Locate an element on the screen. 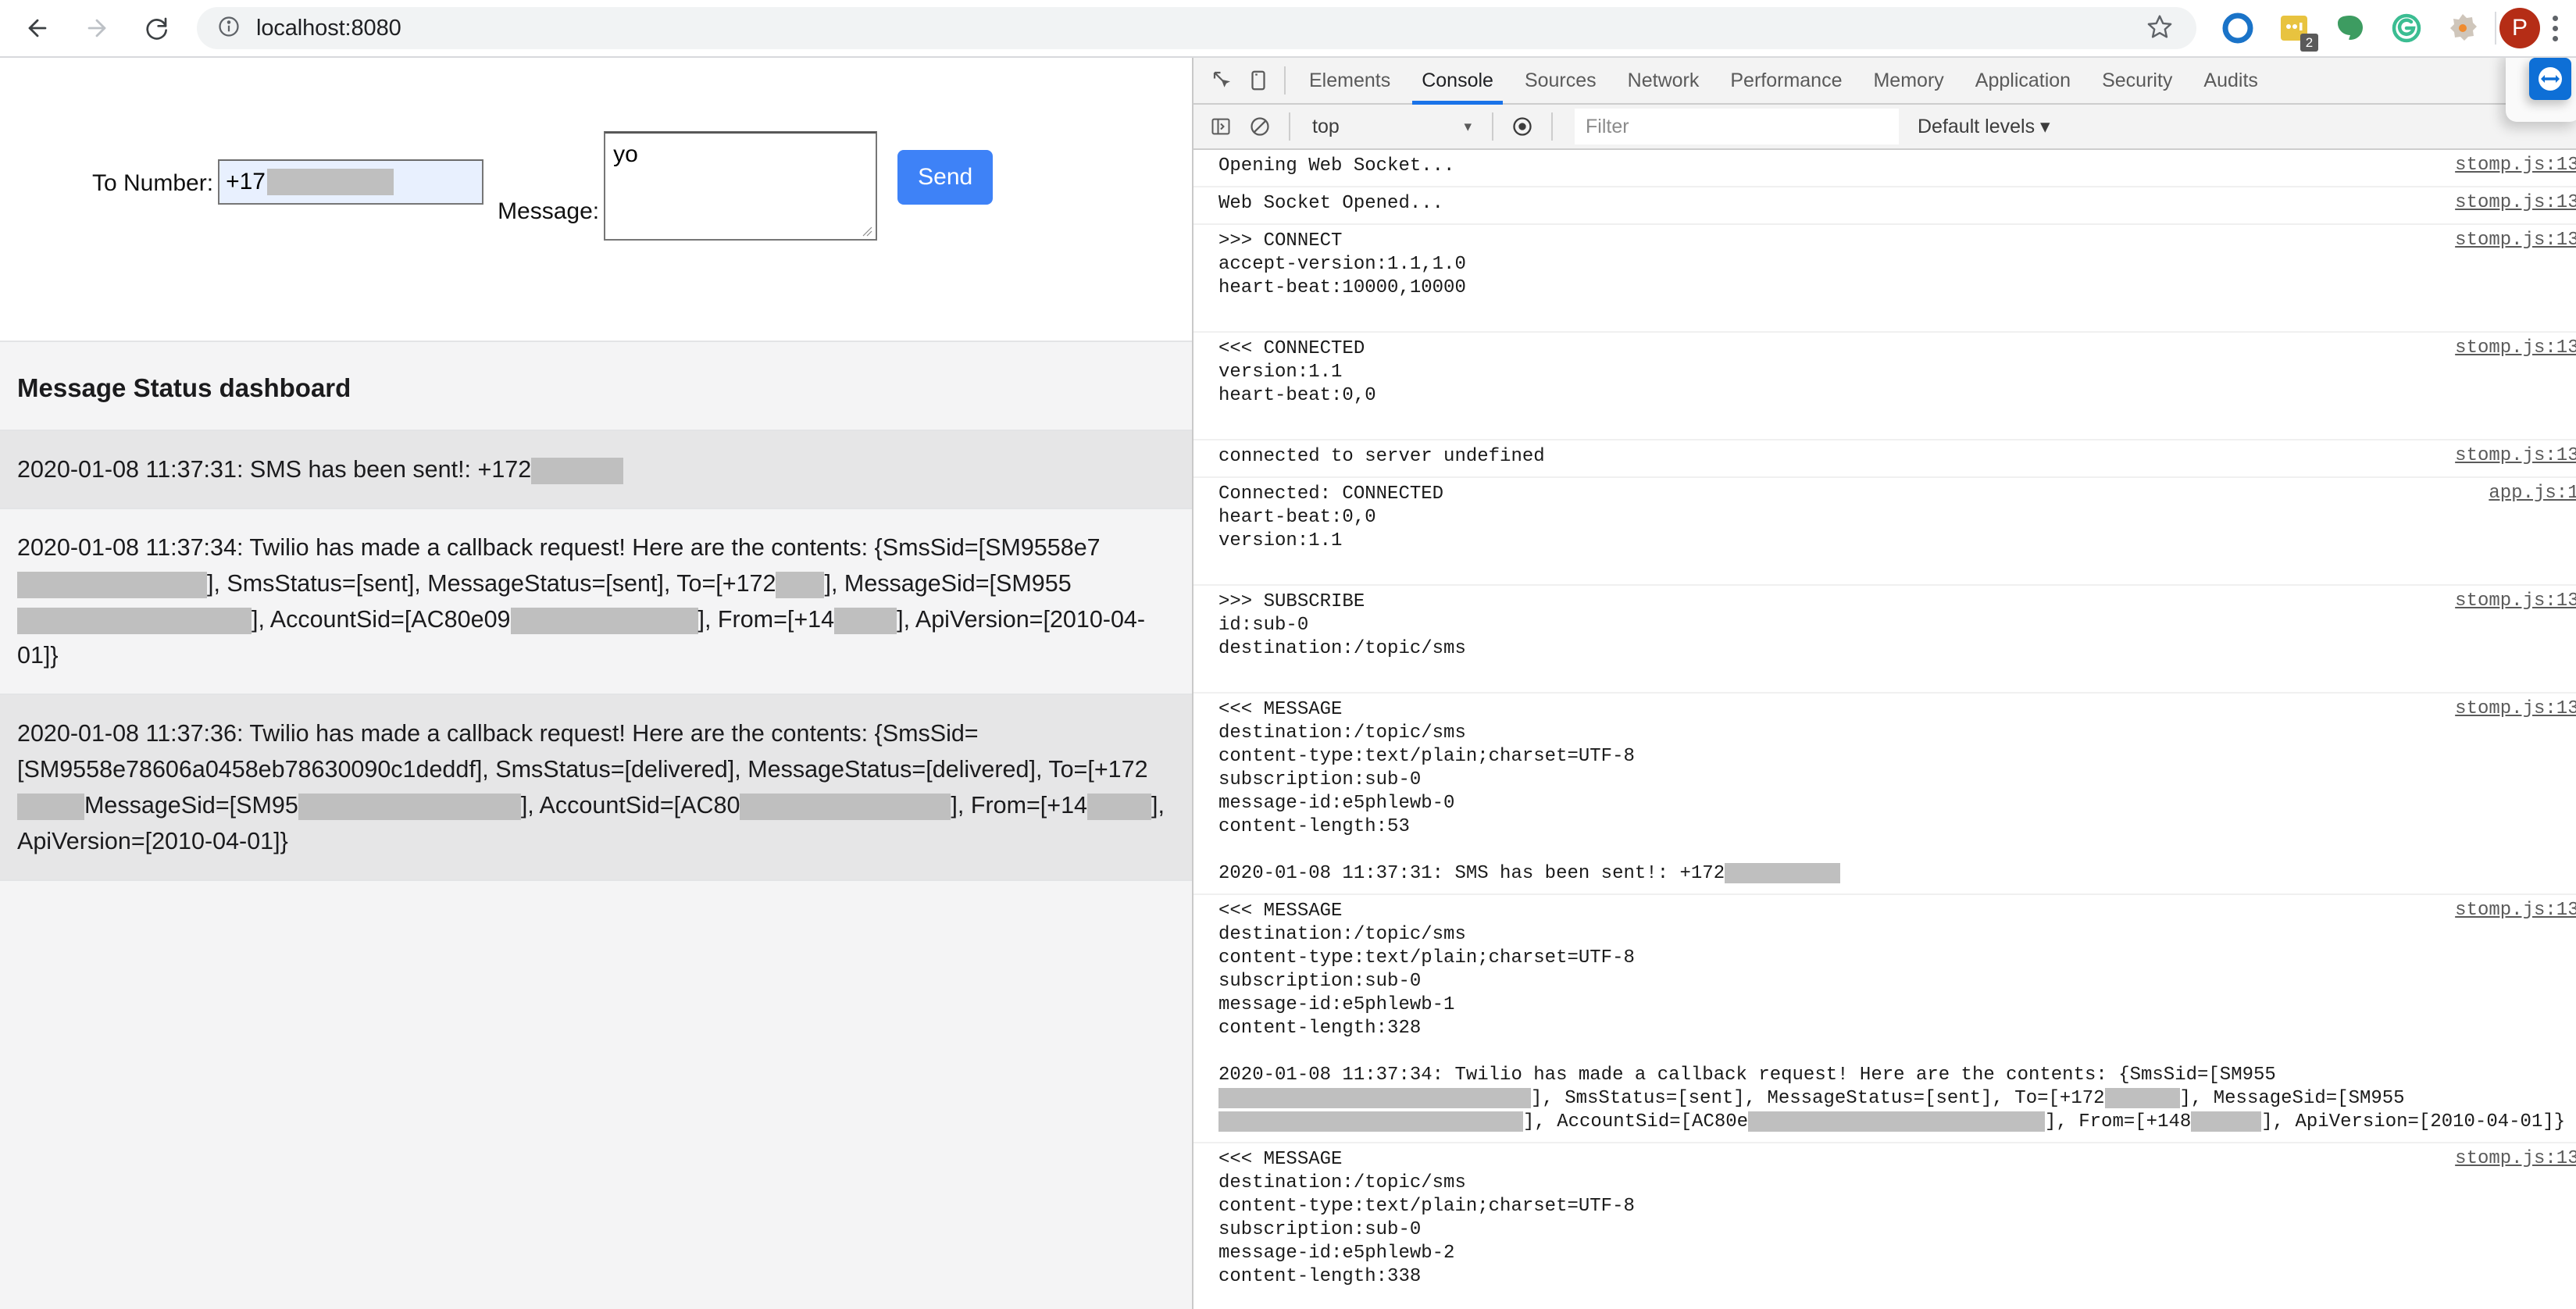  back-arrow-icon is located at coordinates (37, 28).